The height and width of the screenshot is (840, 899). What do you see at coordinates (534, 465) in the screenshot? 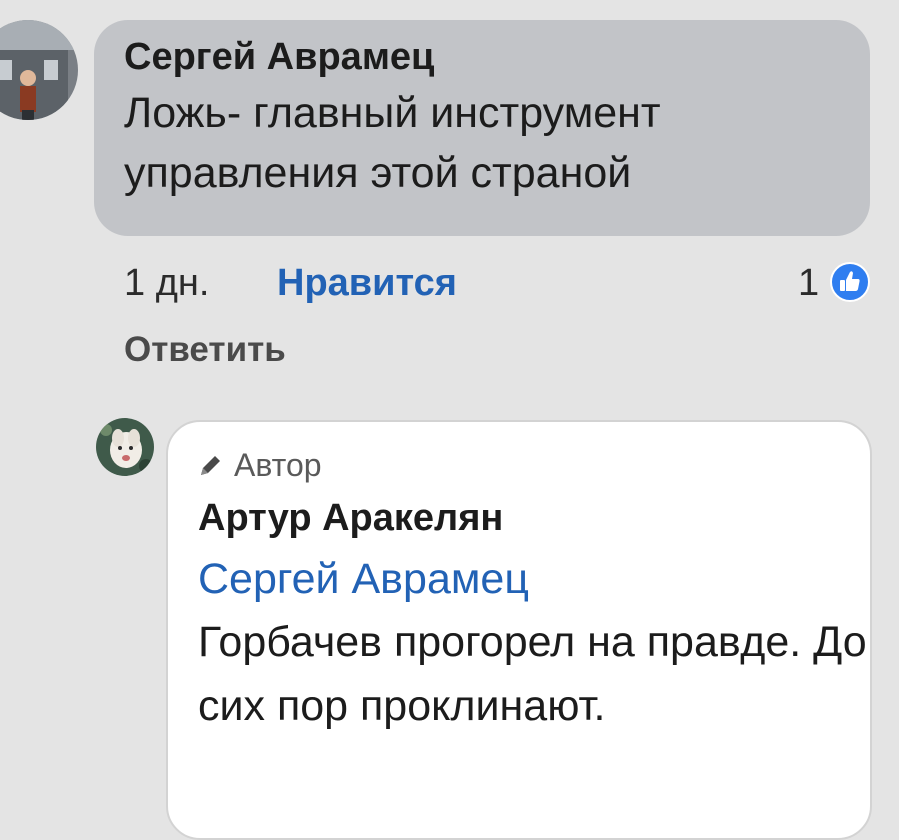
I see `author-badge: Автор` at bounding box center [534, 465].